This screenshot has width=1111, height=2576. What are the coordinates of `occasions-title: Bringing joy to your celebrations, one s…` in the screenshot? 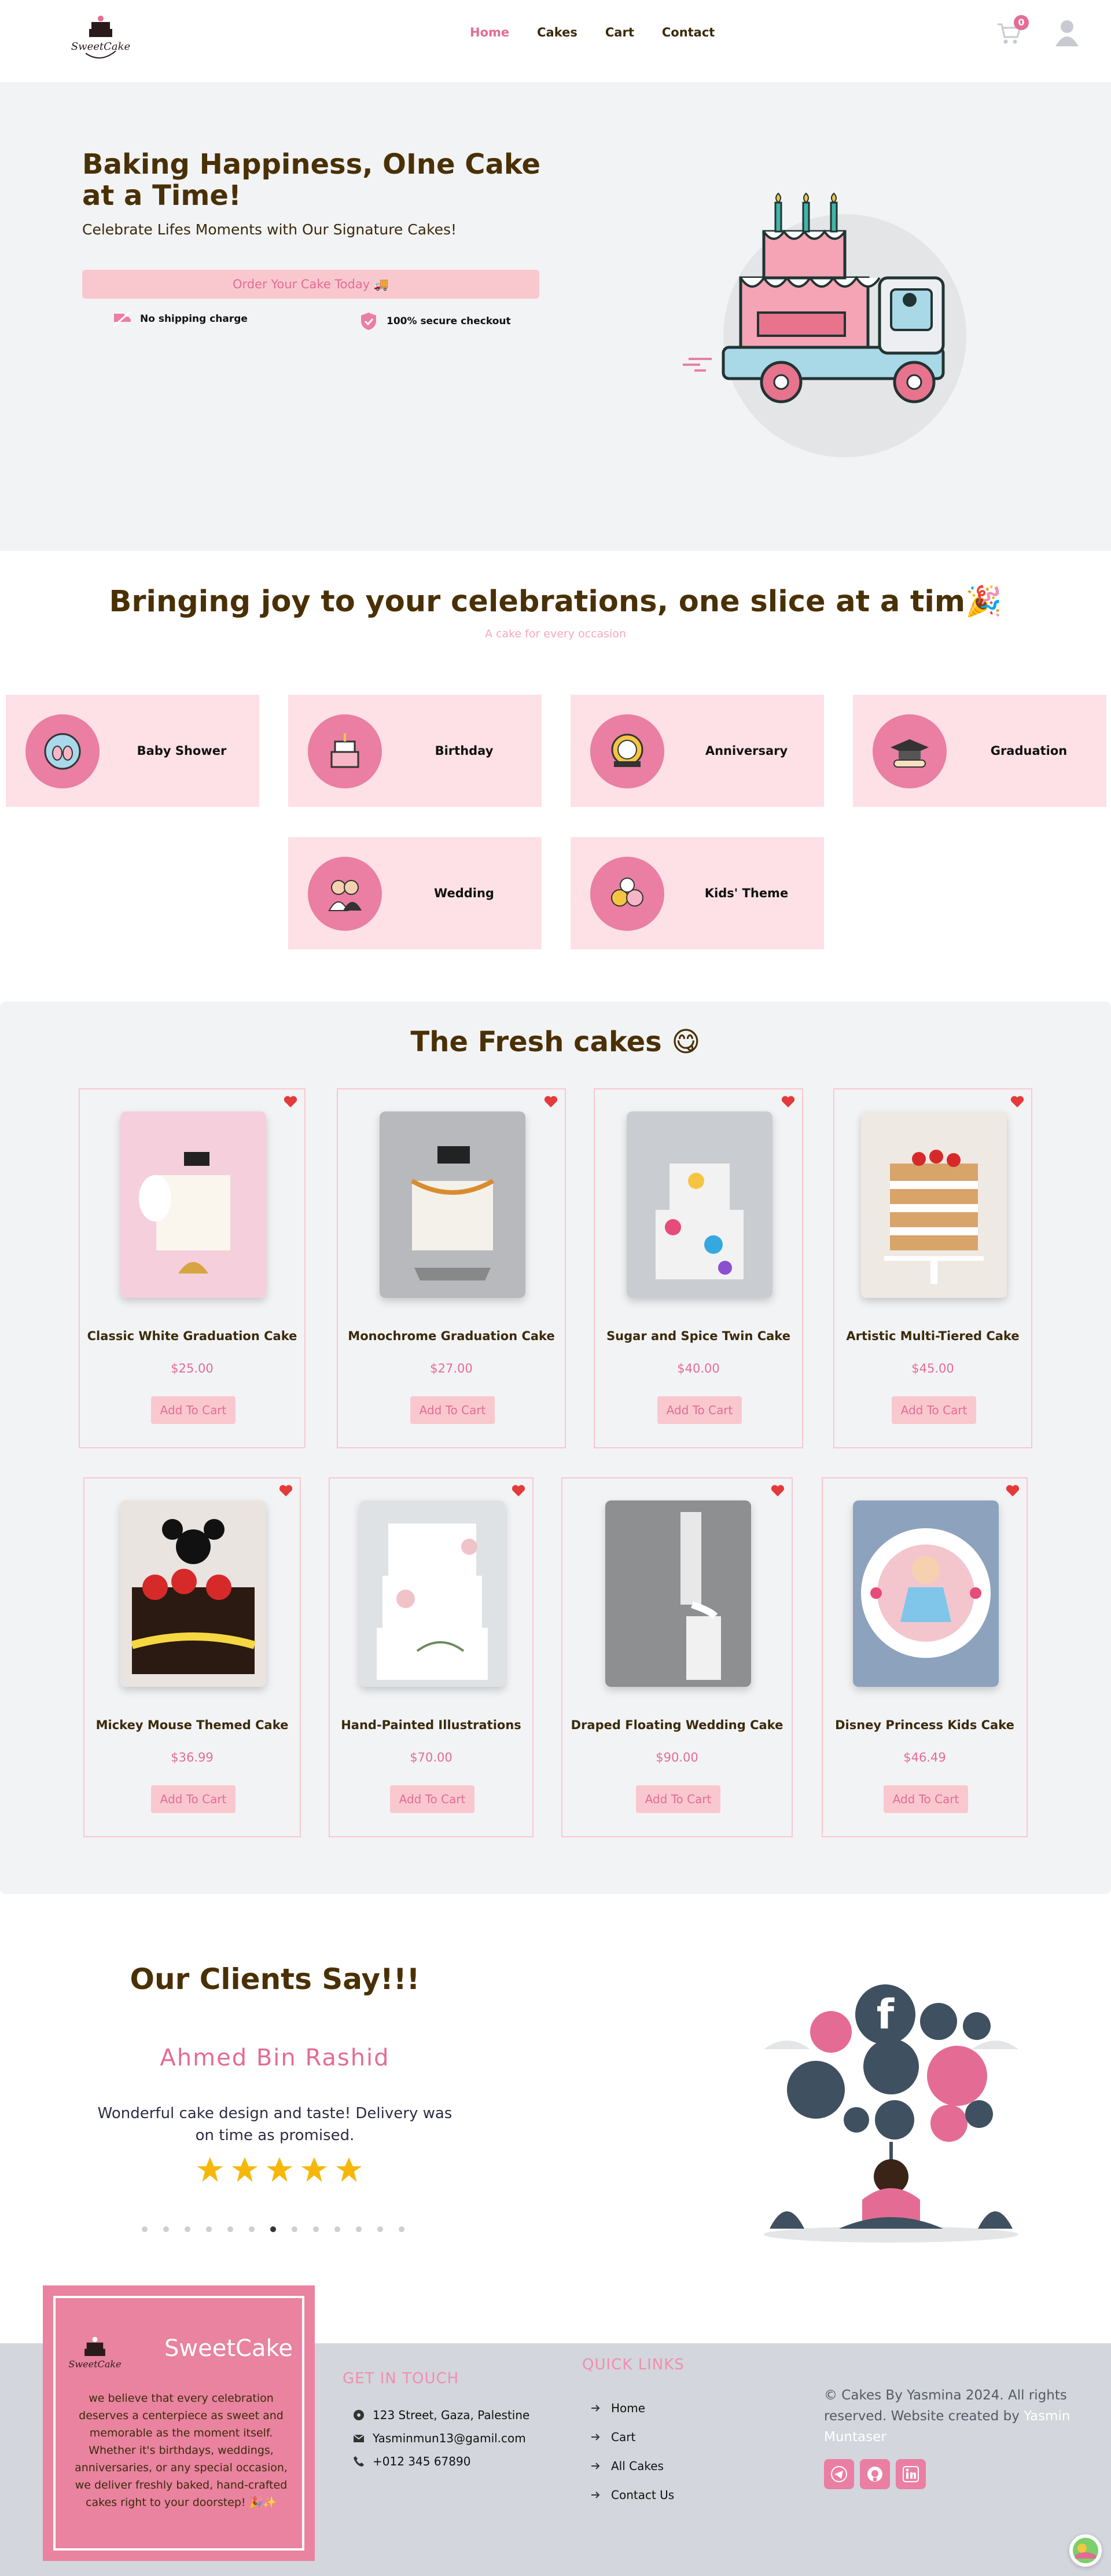 It's located at (555, 602).